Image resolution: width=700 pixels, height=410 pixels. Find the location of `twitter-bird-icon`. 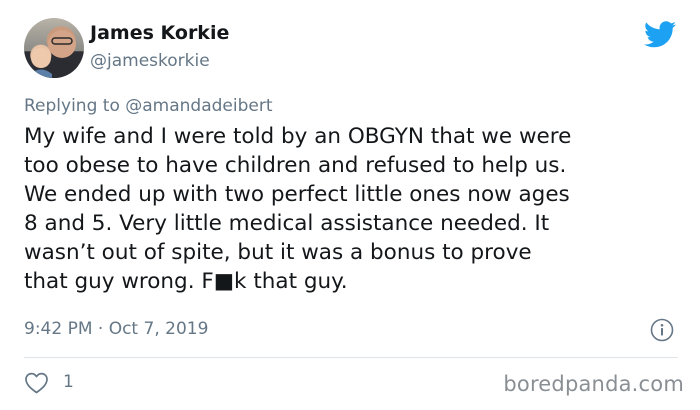

twitter-bird-icon is located at coordinates (660, 34).